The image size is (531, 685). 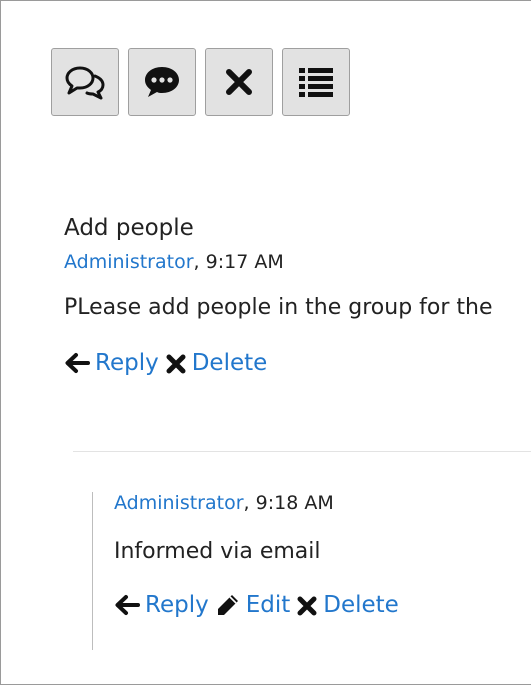 I want to click on comments-icon, so click(x=85, y=82).